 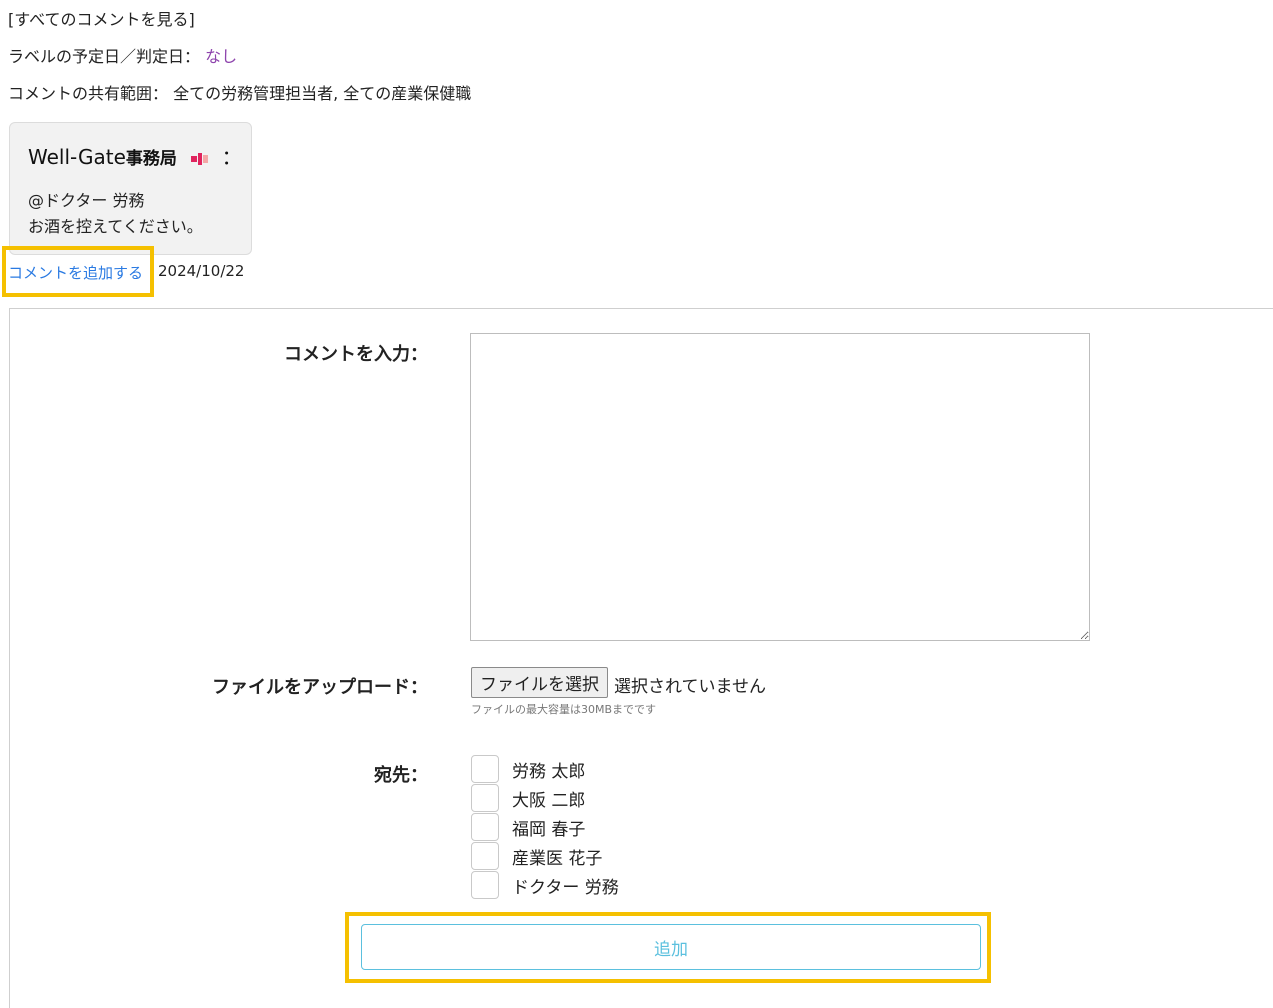 I want to click on highlight-add-comment, so click(x=78, y=271).